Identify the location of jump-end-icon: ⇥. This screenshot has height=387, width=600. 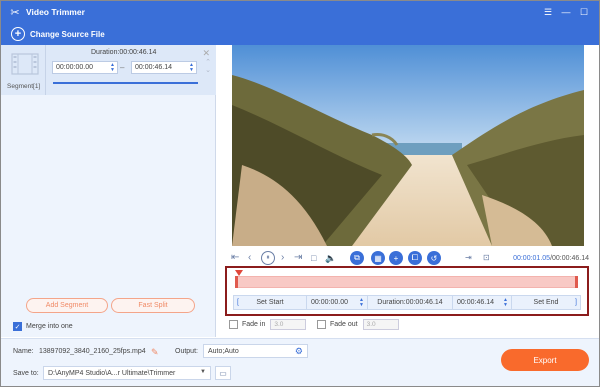
(298, 258).